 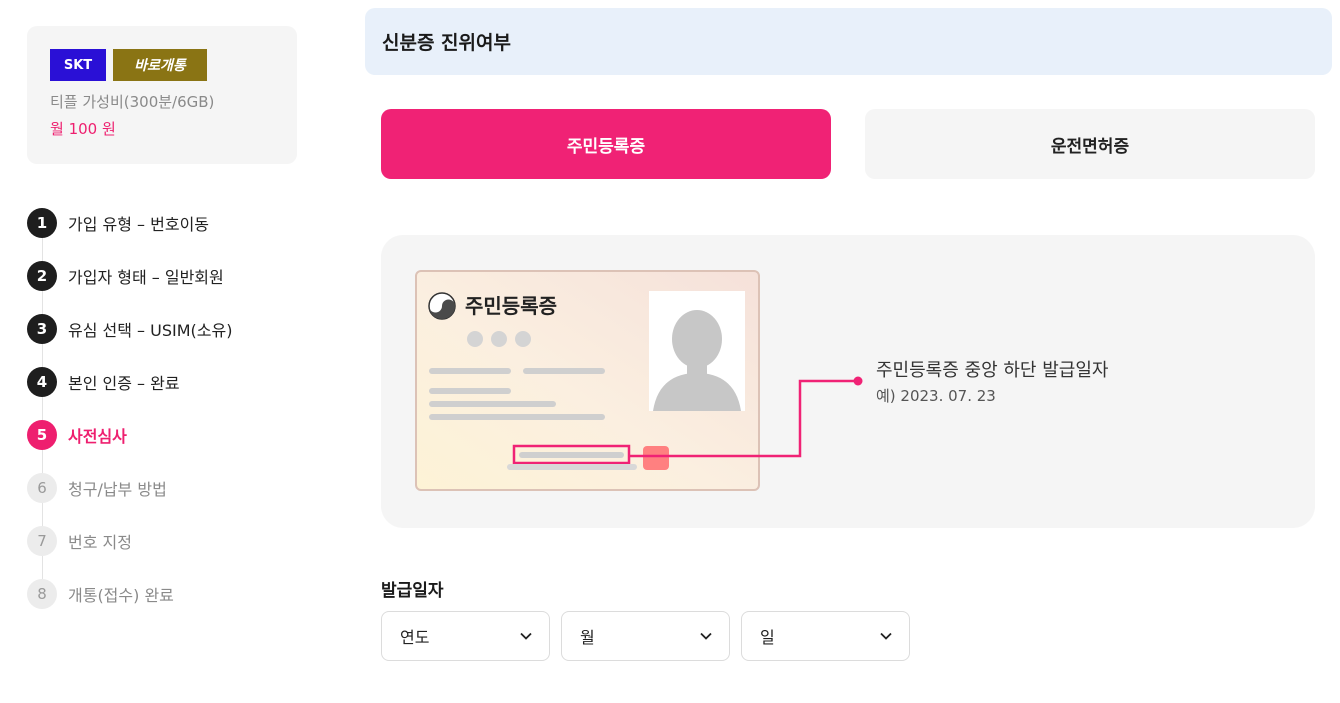 I want to click on carrier-badge: SKT, so click(x=78, y=65).